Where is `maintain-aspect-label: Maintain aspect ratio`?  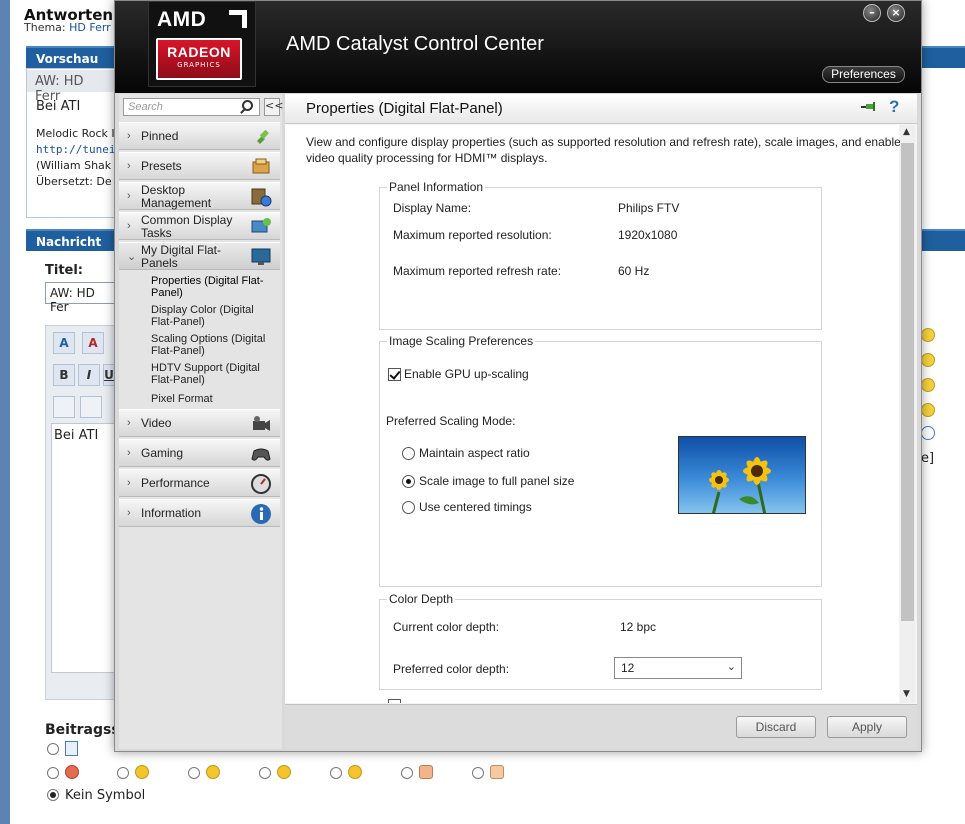 maintain-aspect-label: Maintain aspect ratio is located at coordinates (474, 453).